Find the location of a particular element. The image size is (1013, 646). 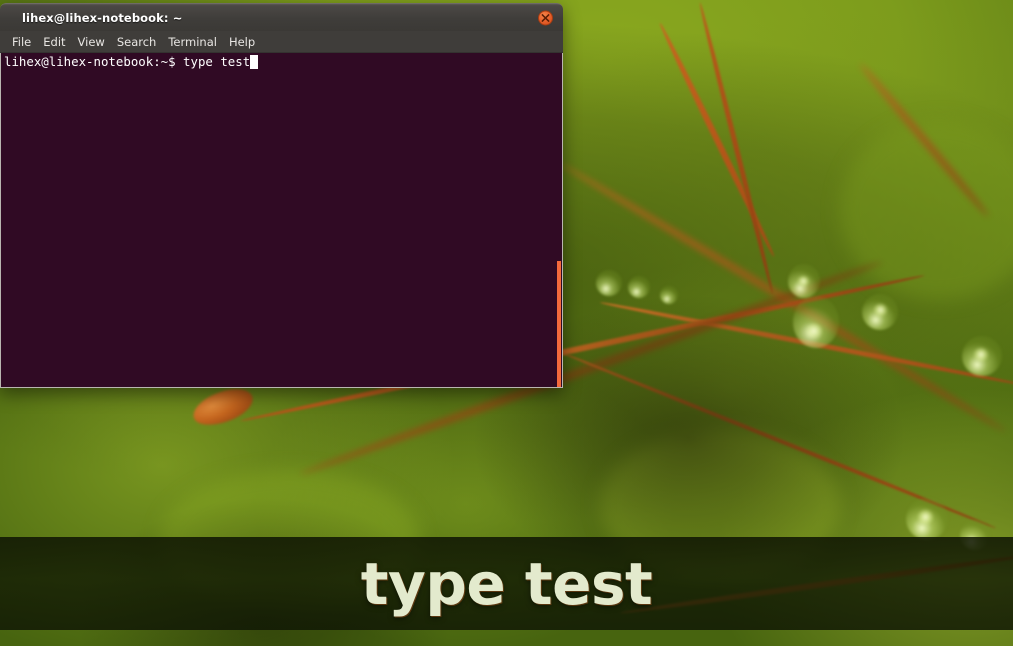

terminal-command: type test is located at coordinates (217, 61).